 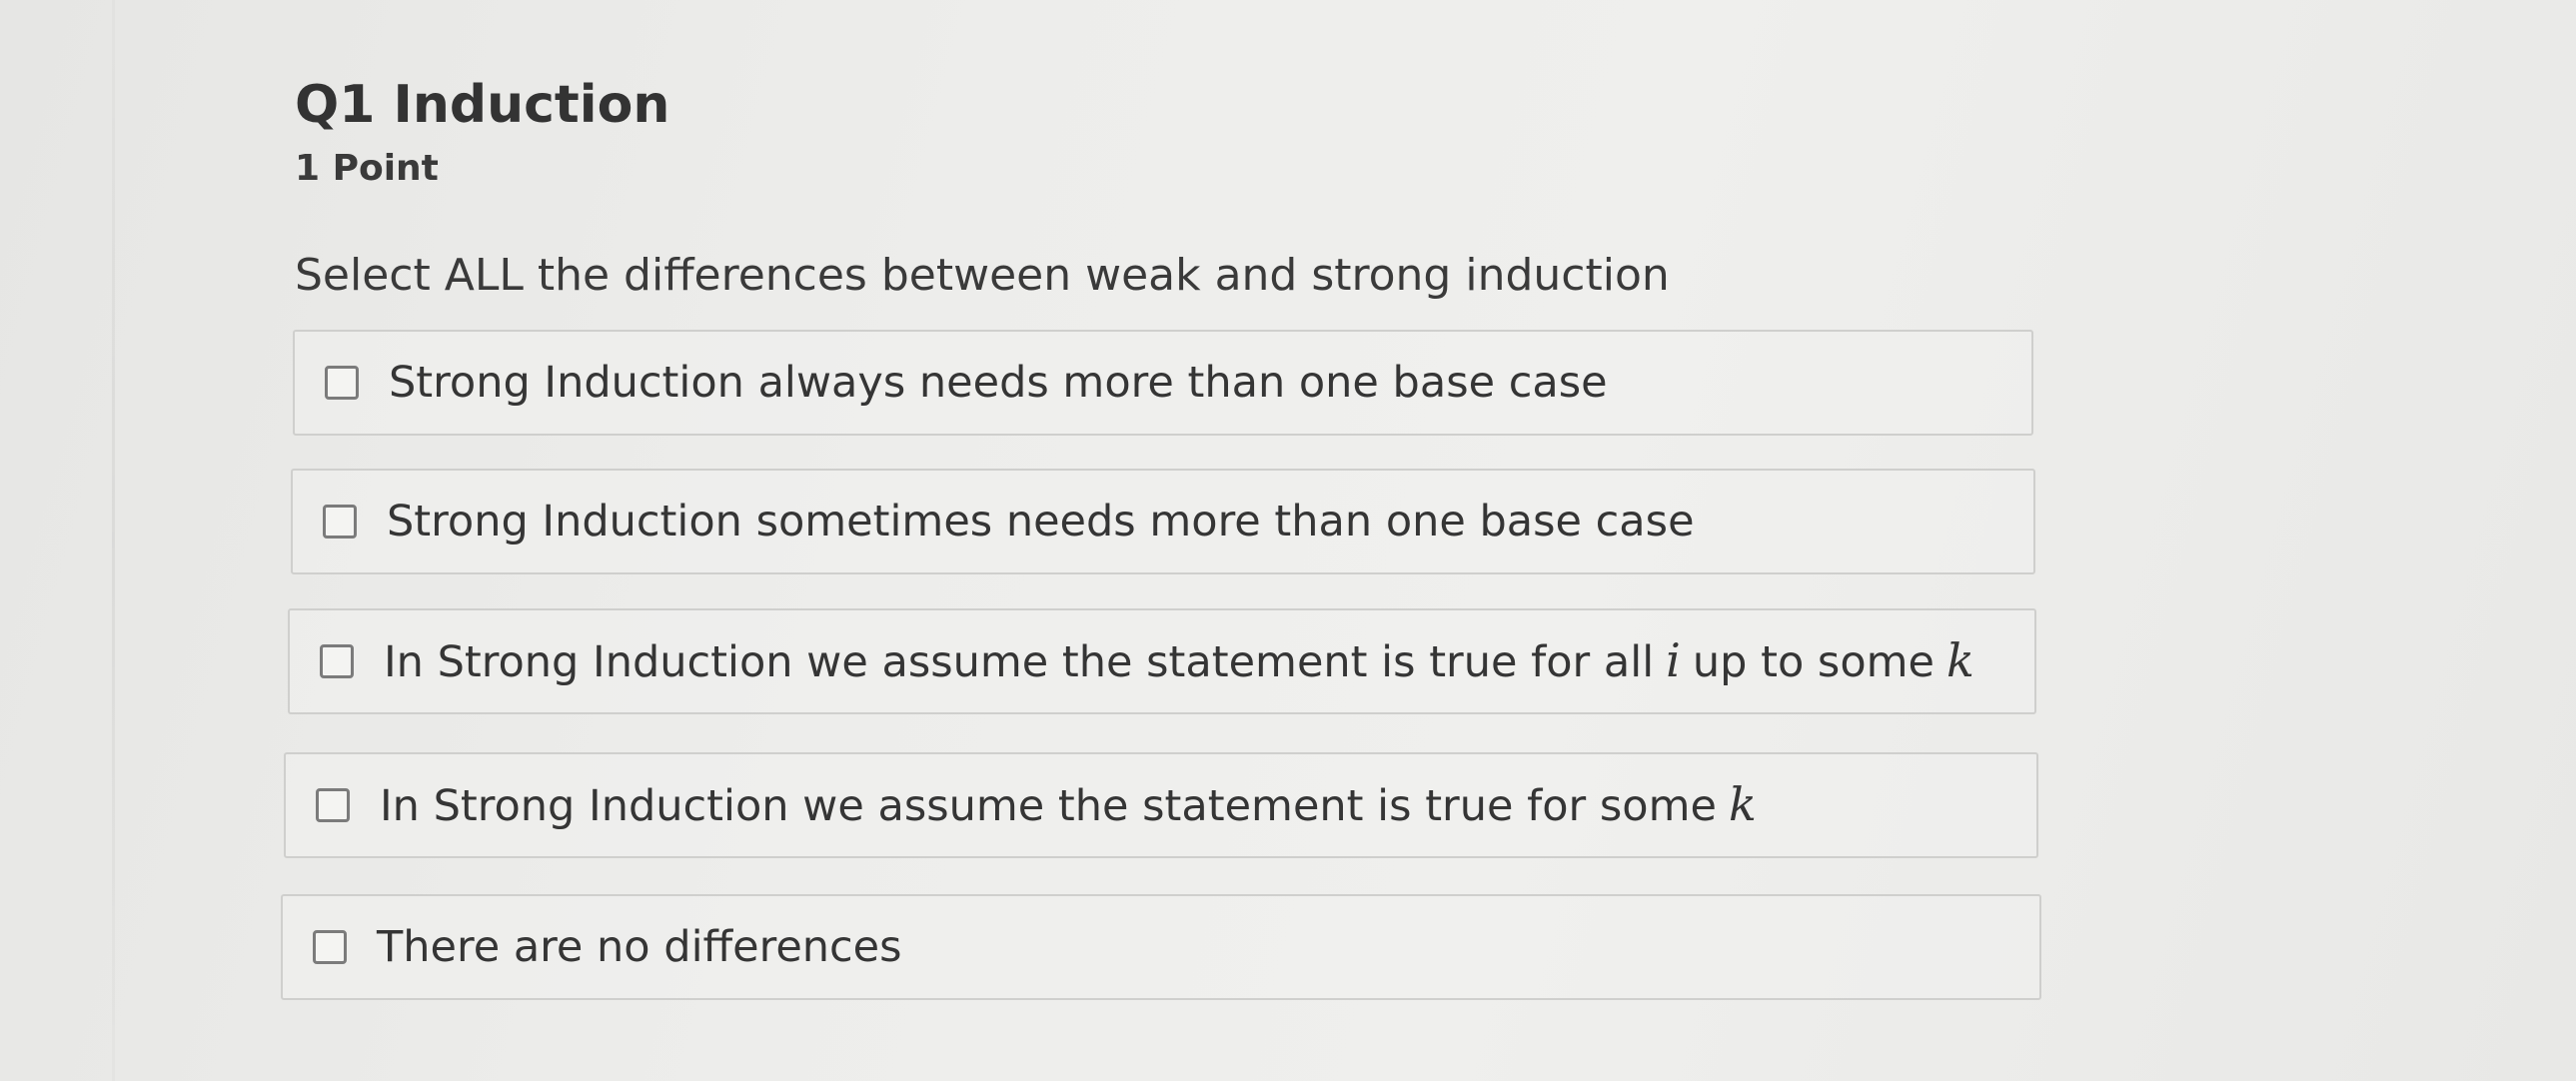 I want to click on option-5-label: There are no differences, so click(x=639, y=947).